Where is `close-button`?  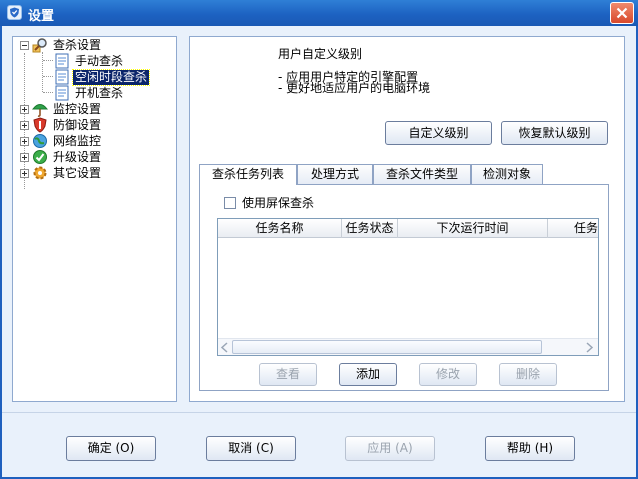 close-button is located at coordinates (622, 13).